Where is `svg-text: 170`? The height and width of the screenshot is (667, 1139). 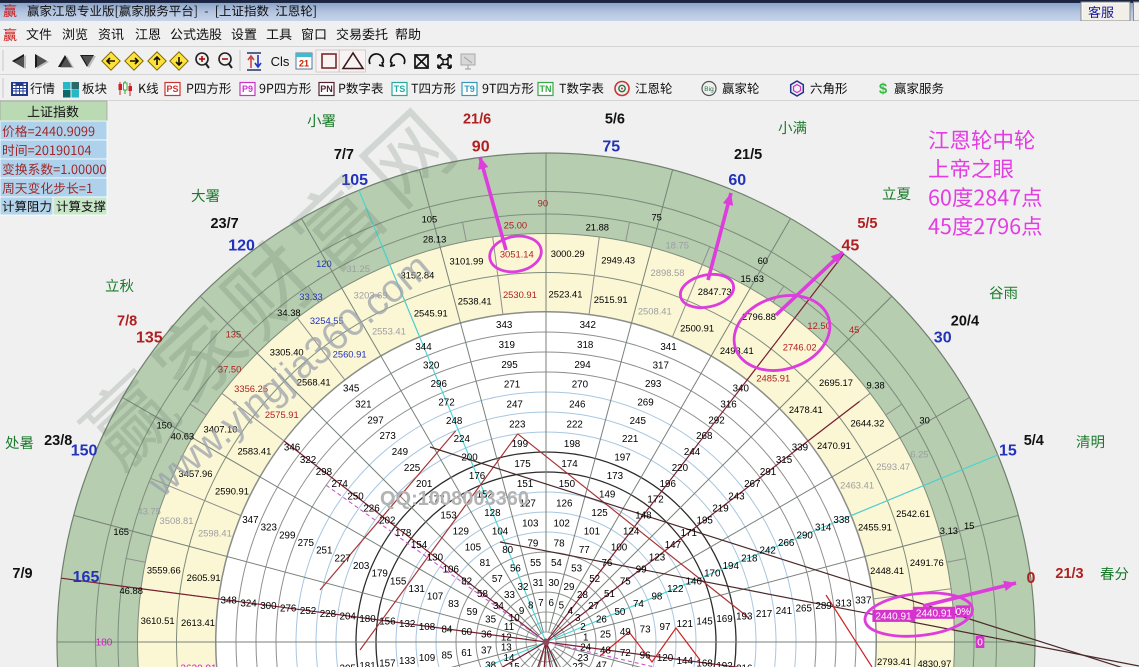
svg-text: 170 is located at coordinates (712, 574).